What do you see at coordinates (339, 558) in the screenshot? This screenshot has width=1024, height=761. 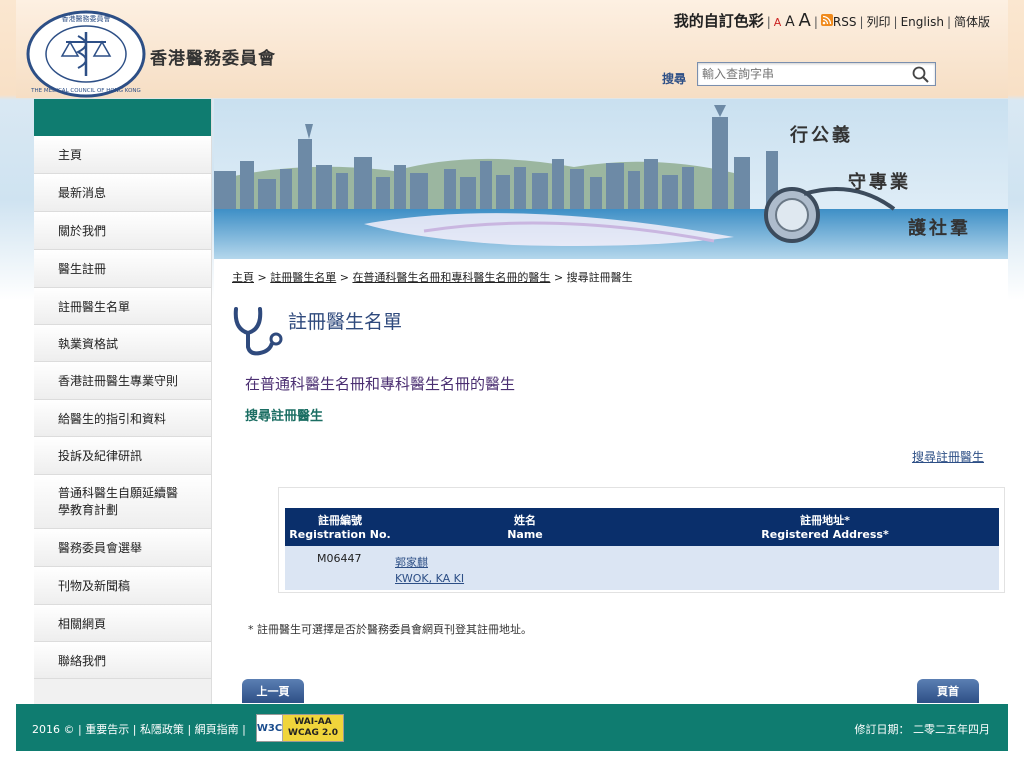 I see `reg-no-cell: M06447` at bounding box center [339, 558].